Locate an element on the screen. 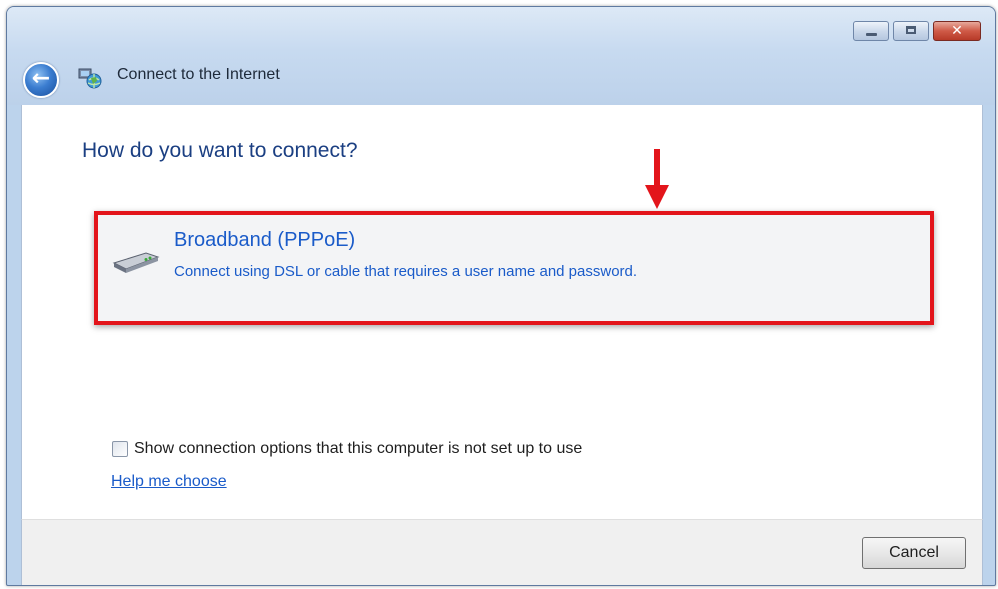 The height and width of the screenshot is (589, 998). caption-buttons: ✕ is located at coordinates (917, 31).